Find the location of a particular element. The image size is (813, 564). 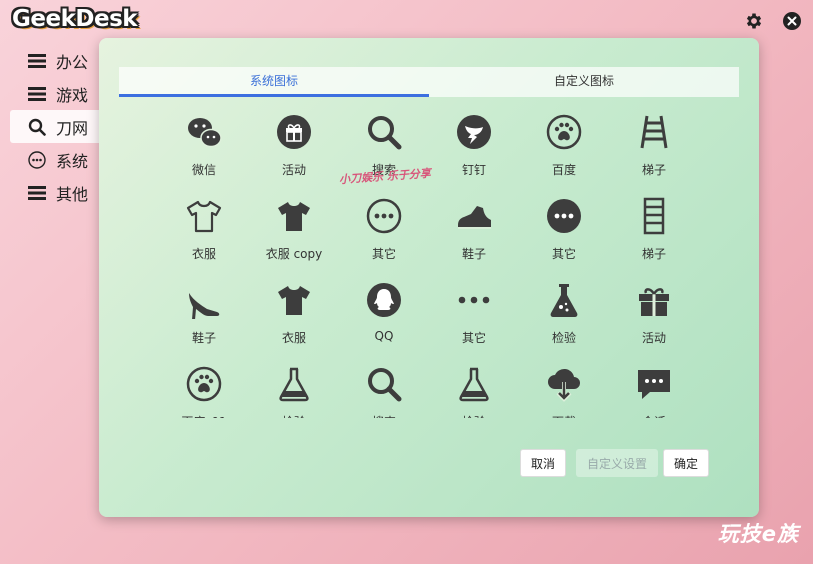

chat-icon is located at coordinates (654, 384).